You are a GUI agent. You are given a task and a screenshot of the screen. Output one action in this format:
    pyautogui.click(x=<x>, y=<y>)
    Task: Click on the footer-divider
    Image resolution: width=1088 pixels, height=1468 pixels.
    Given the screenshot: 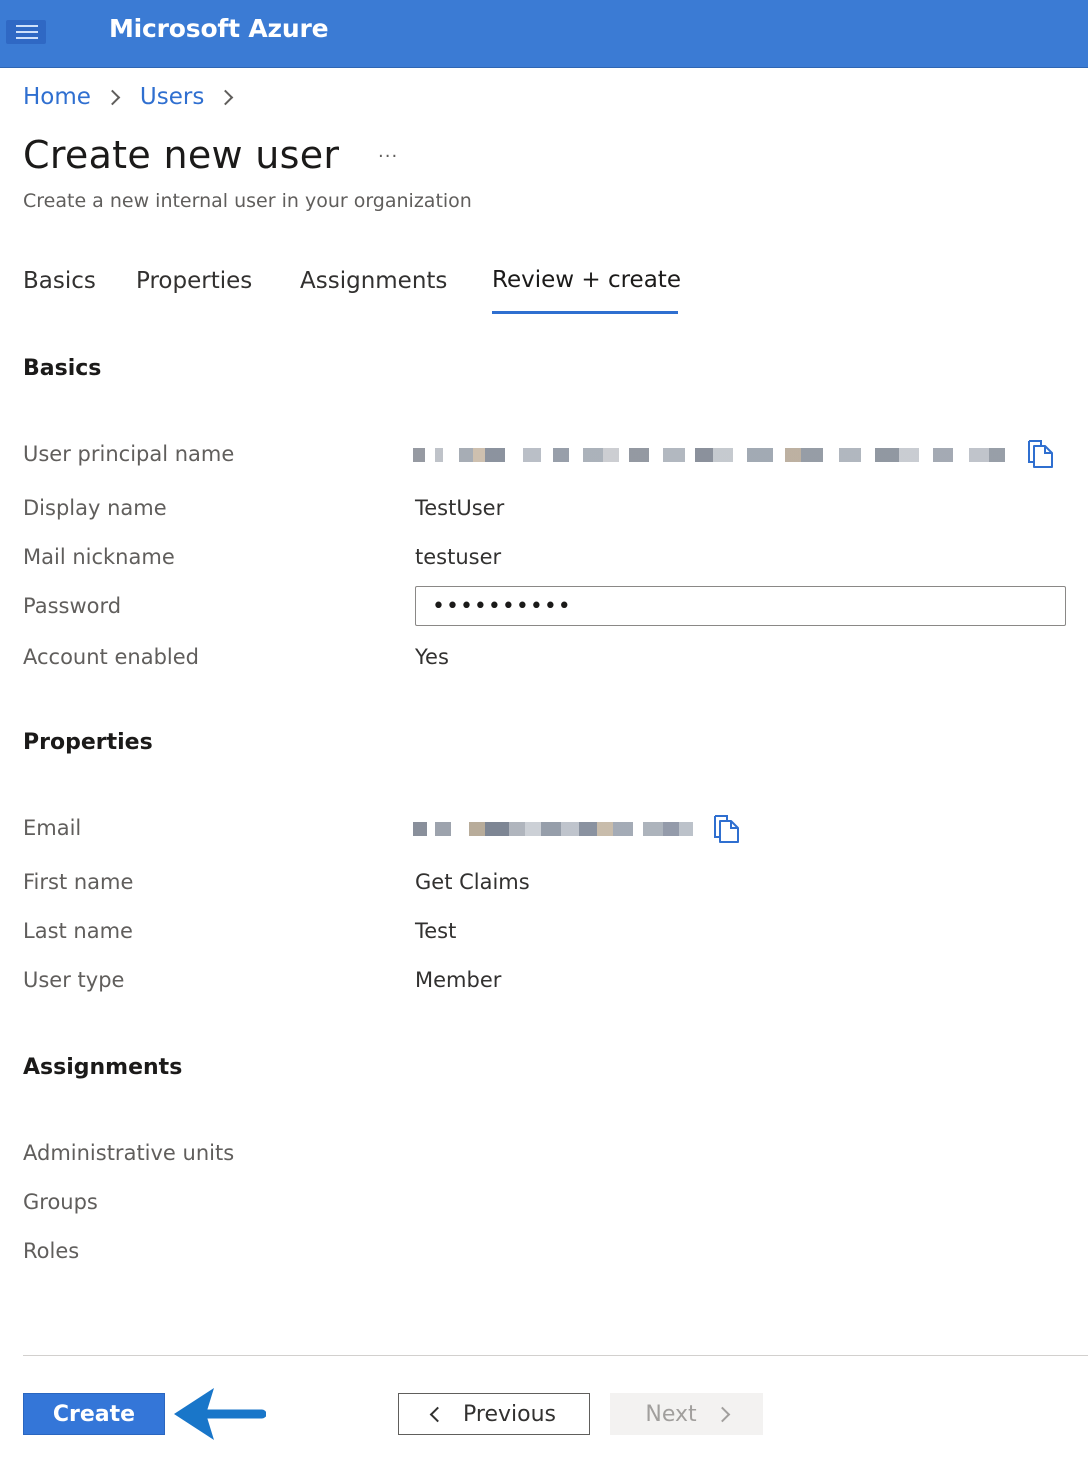 What is the action you would take?
    pyautogui.click(x=555, y=1355)
    